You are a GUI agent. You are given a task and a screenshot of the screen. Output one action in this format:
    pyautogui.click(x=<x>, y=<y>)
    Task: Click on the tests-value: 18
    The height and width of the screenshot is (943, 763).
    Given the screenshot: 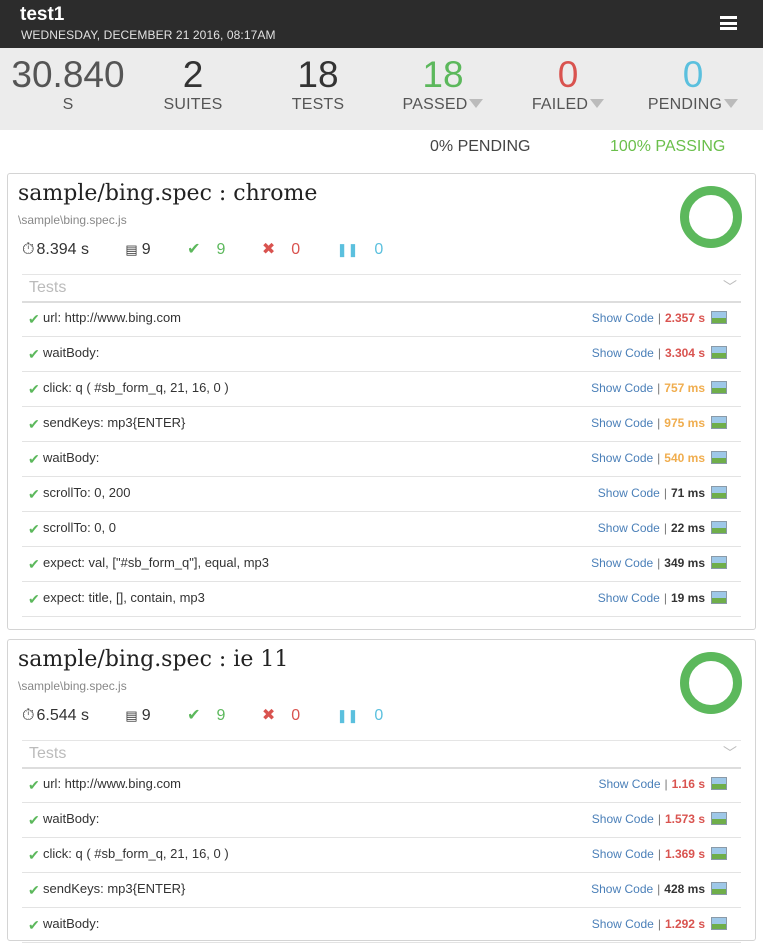 What is the action you would take?
    pyautogui.click(x=318, y=74)
    